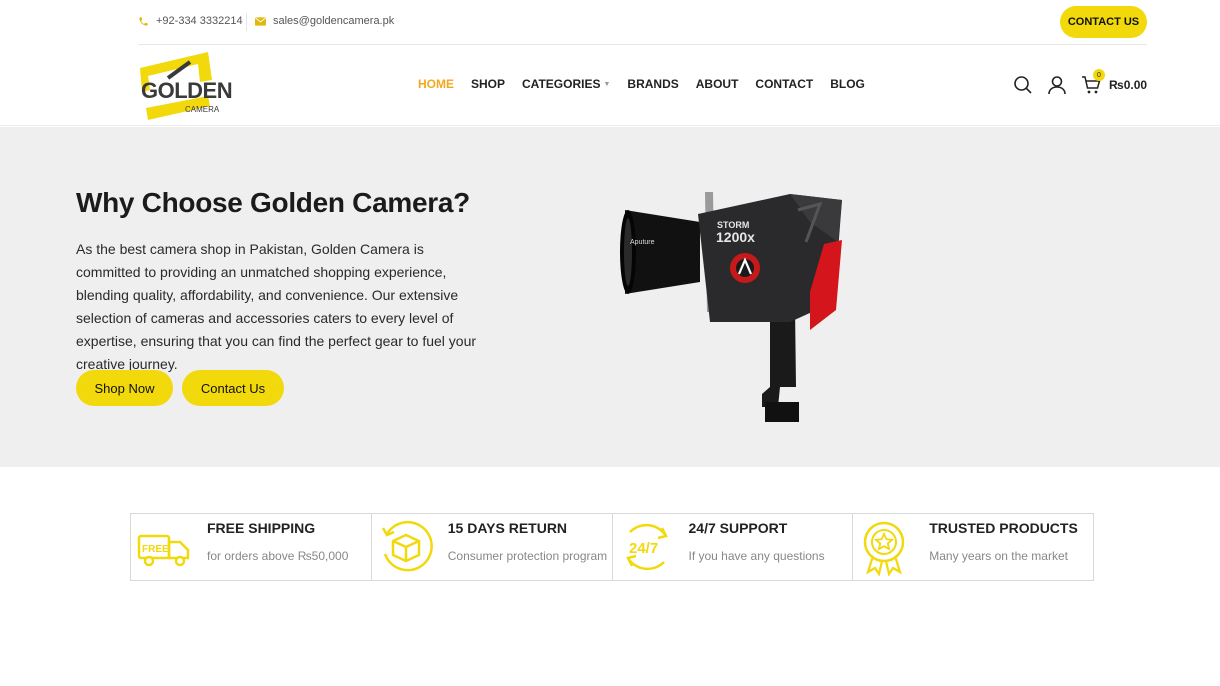 The height and width of the screenshot is (686, 1220). I want to click on nav-label: ABOUT, so click(717, 84).